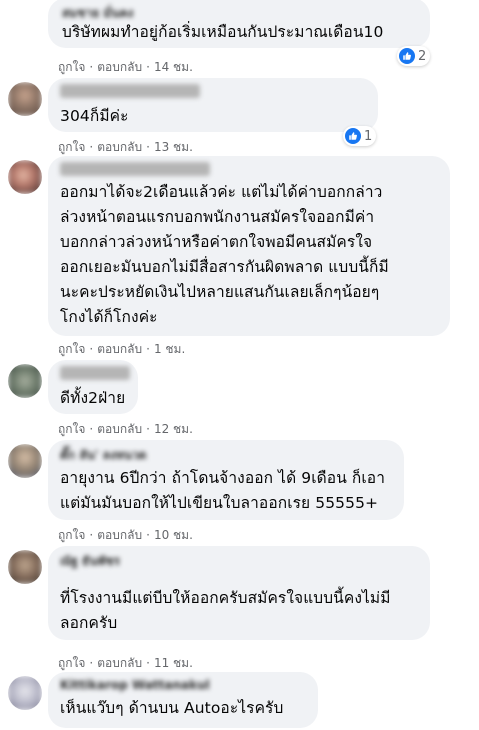  What do you see at coordinates (173, 535) in the screenshot?
I see `timestamp: 10 ชม.` at bounding box center [173, 535].